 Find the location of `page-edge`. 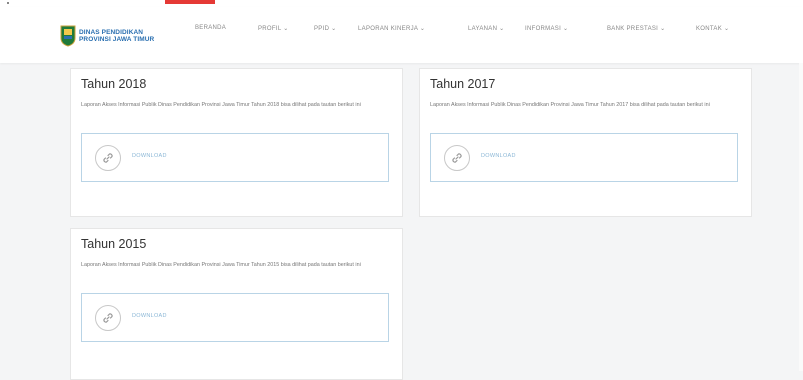

page-edge is located at coordinates (801, 217).